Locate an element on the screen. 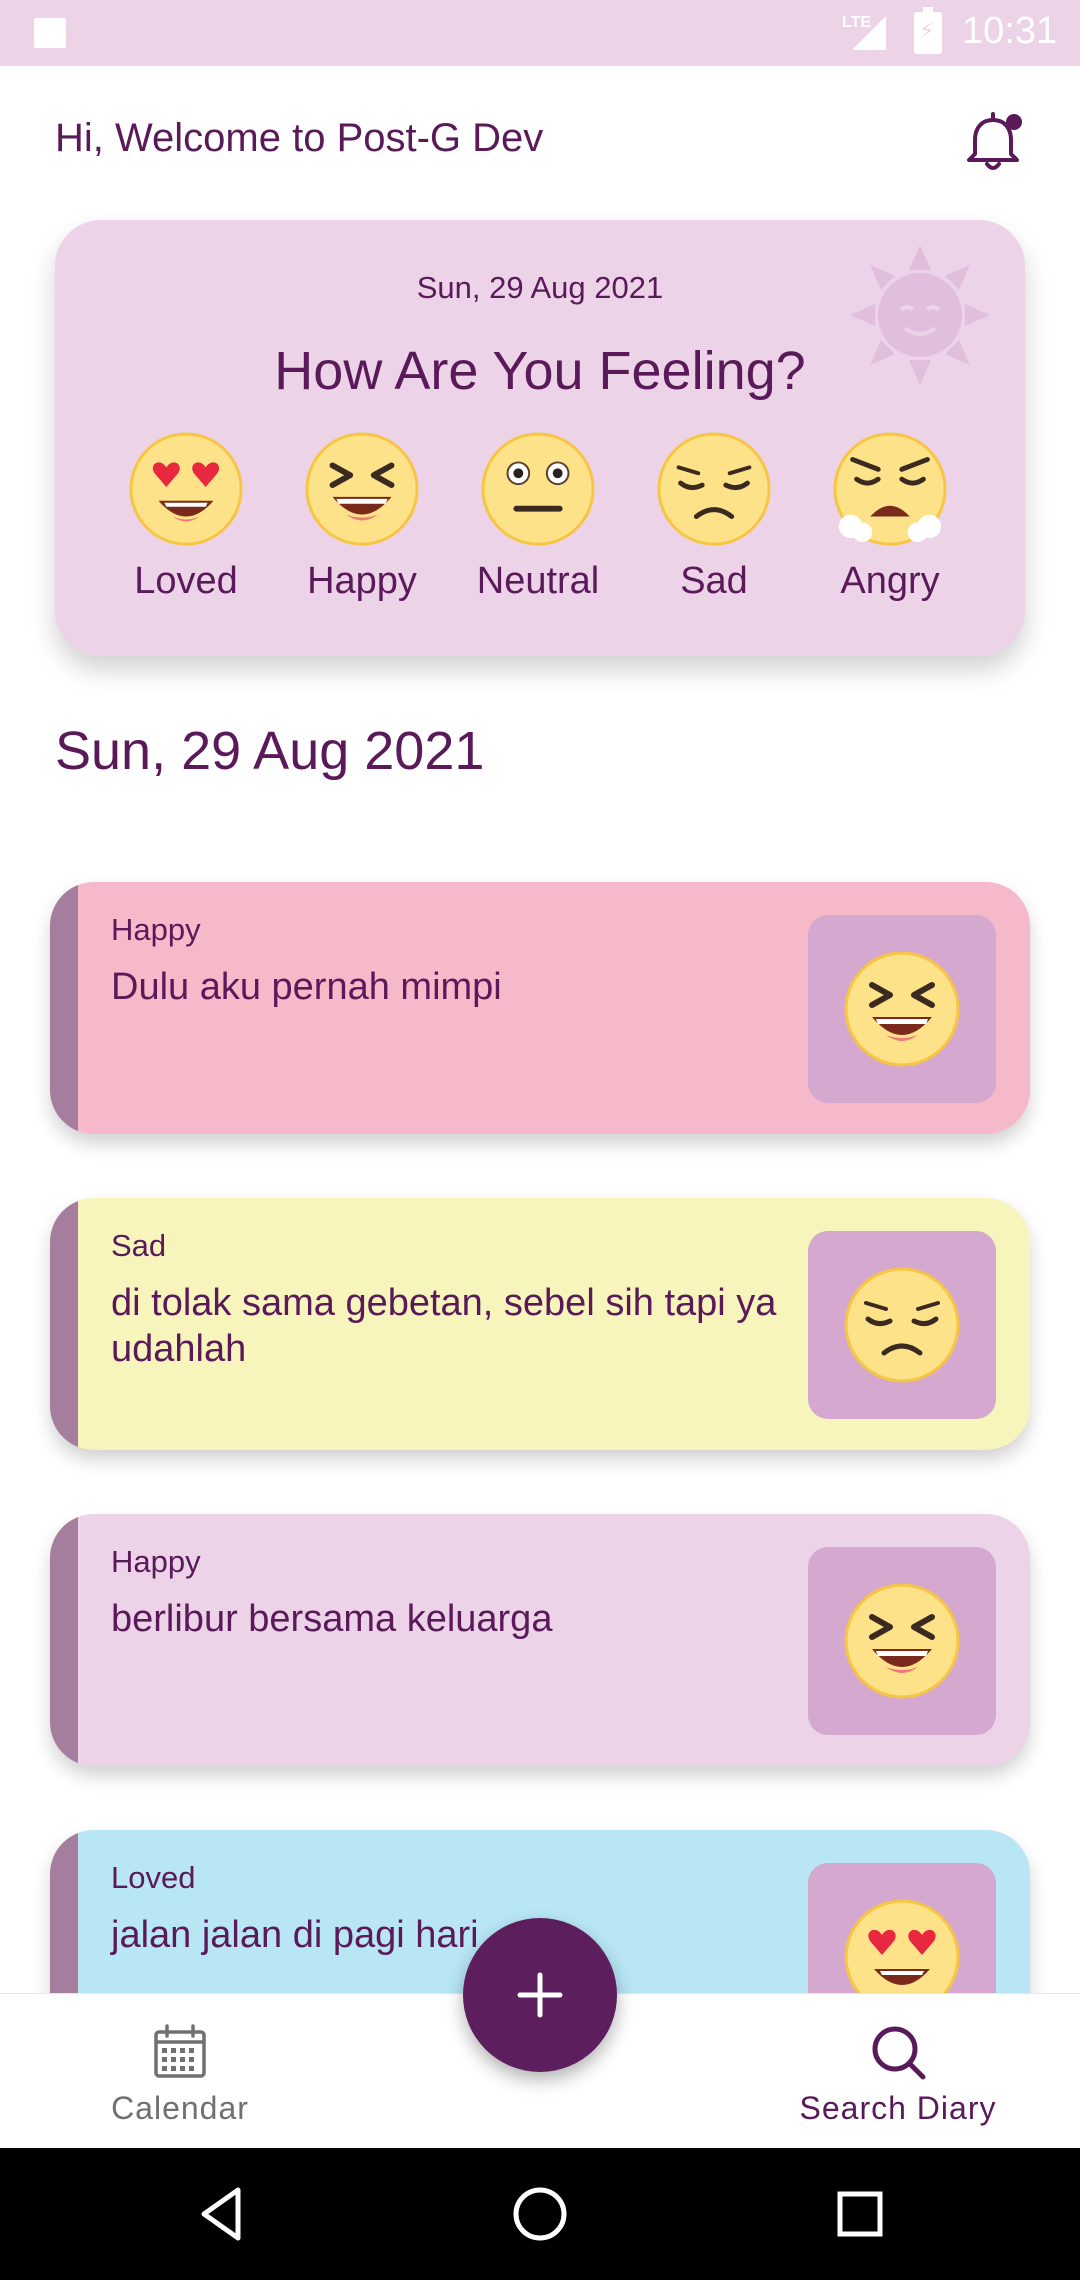 This screenshot has width=1080, height=2280. loved-face-icon is located at coordinates (186, 489).